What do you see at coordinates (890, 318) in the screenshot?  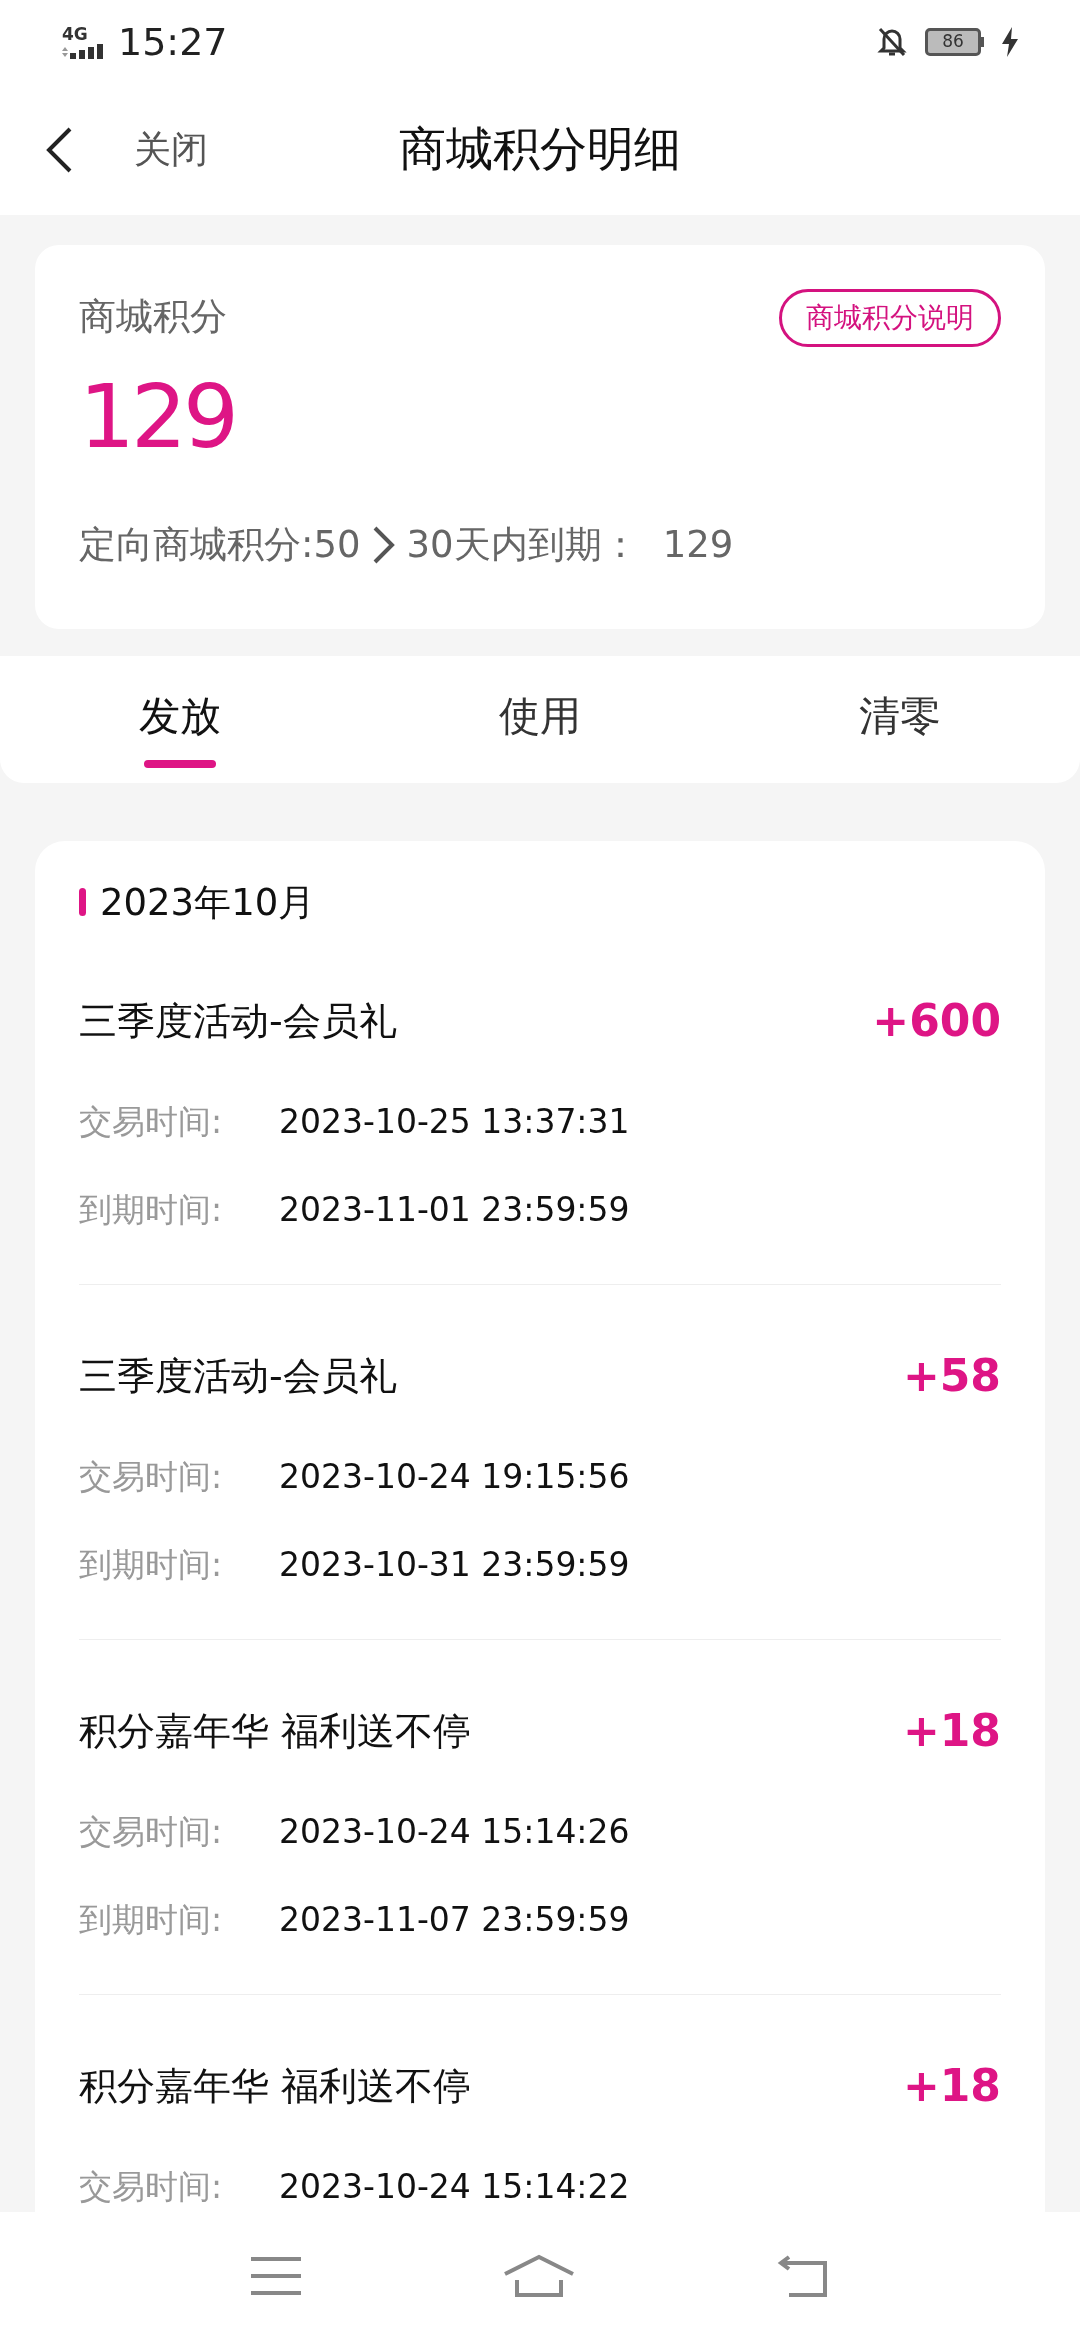 I see `points-explanation-button: 商城积分说明` at bounding box center [890, 318].